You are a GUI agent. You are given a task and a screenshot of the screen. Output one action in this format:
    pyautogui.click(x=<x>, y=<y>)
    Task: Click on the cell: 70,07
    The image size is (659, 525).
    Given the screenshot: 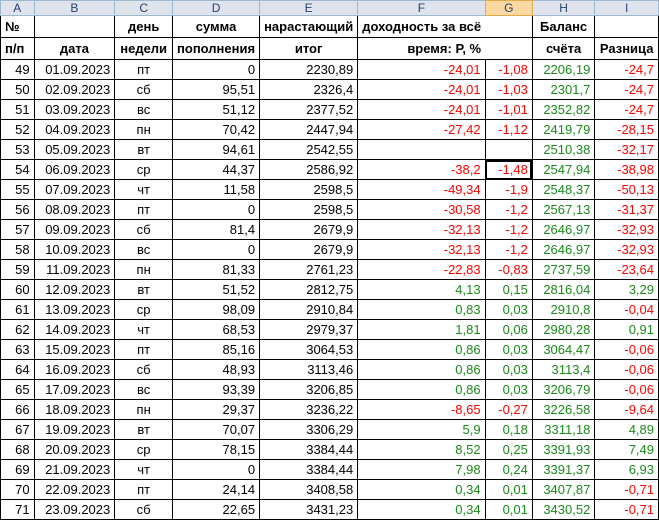 What is the action you would take?
    pyautogui.click(x=216, y=429)
    